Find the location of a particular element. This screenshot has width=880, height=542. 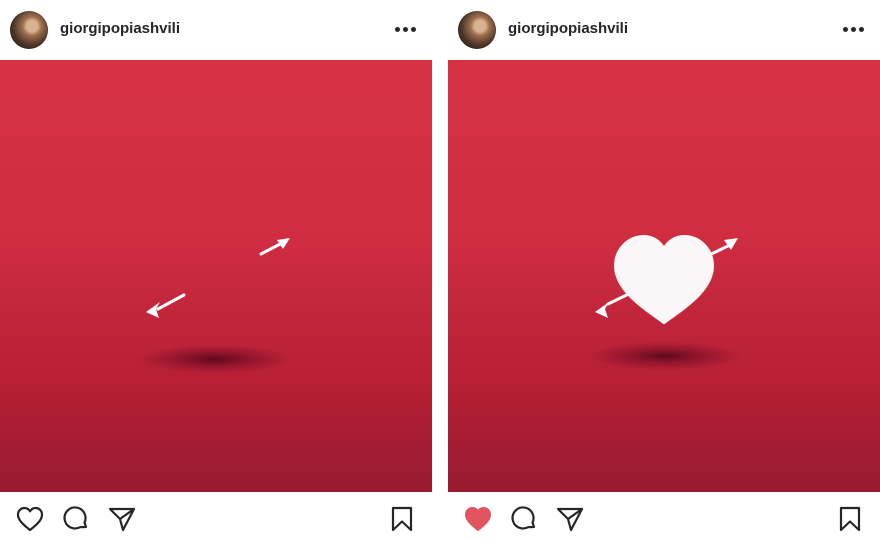

post-divider is located at coordinates (440, 271).